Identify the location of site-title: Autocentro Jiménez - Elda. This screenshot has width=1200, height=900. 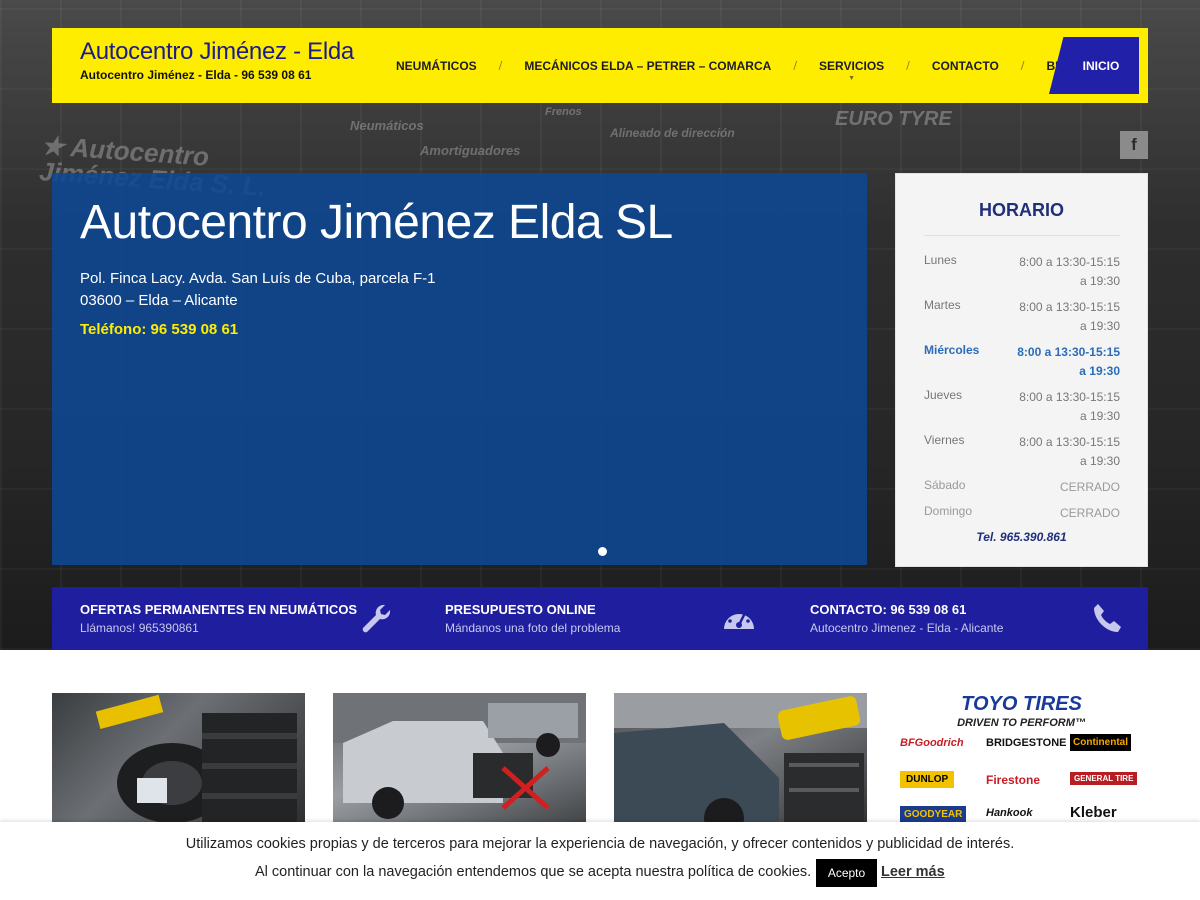
(217, 52).